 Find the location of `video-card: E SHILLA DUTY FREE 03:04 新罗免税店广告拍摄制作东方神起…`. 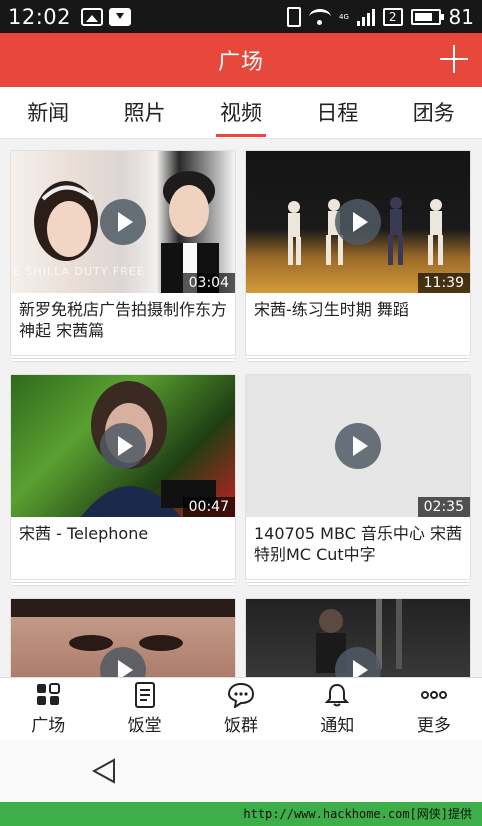

video-card: E SHILLA DUTY FREE 03:04 新罗免税店广告拍摄制作东方神起… is located at coordinates (123, 253).